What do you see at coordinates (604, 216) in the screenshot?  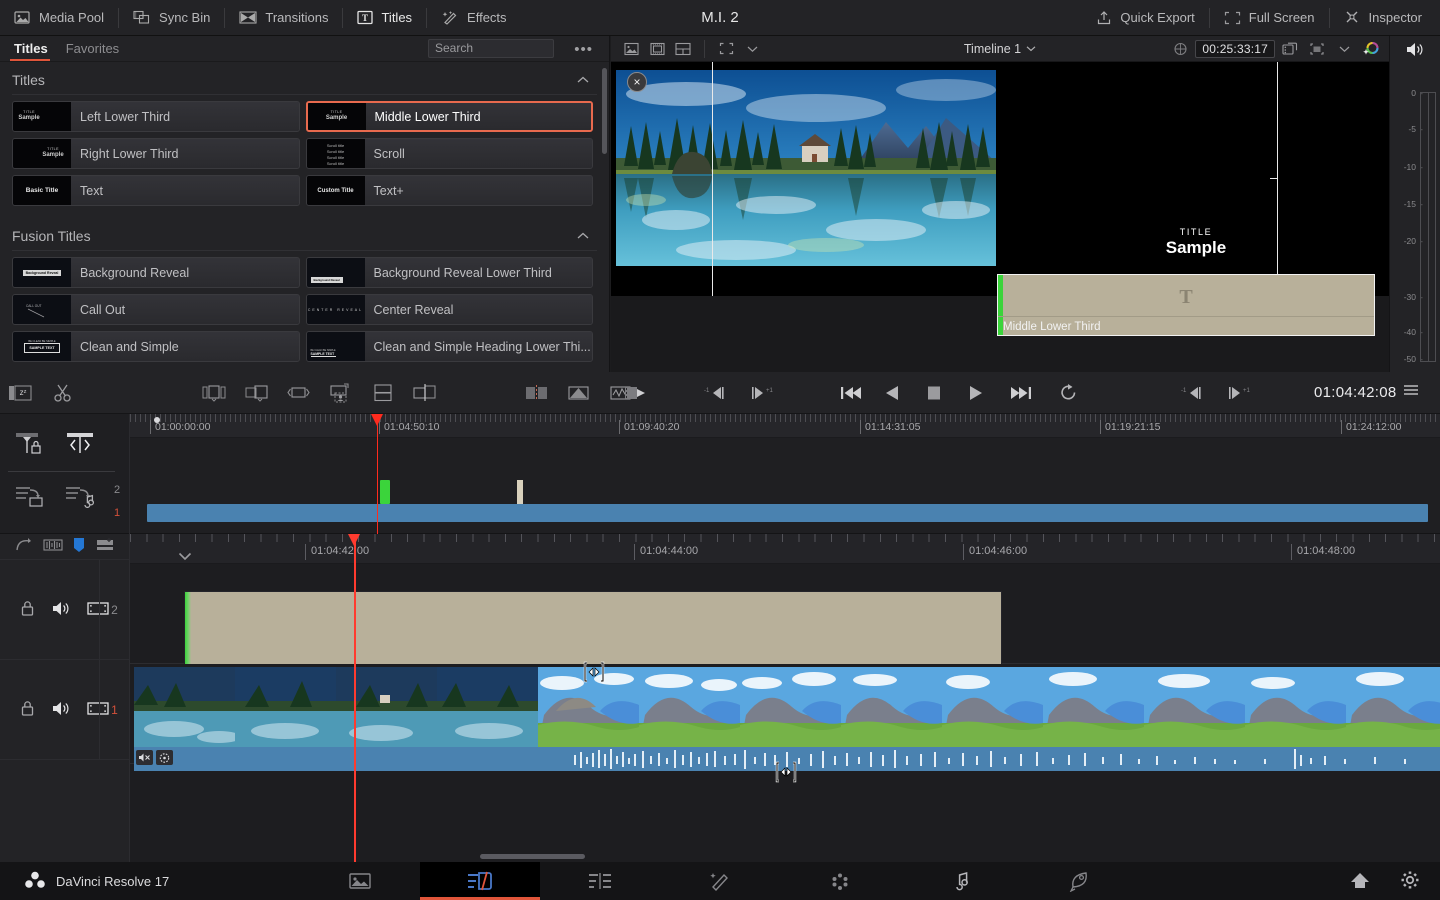 I see `library-scrollbar` at bounding box center [604, 216].